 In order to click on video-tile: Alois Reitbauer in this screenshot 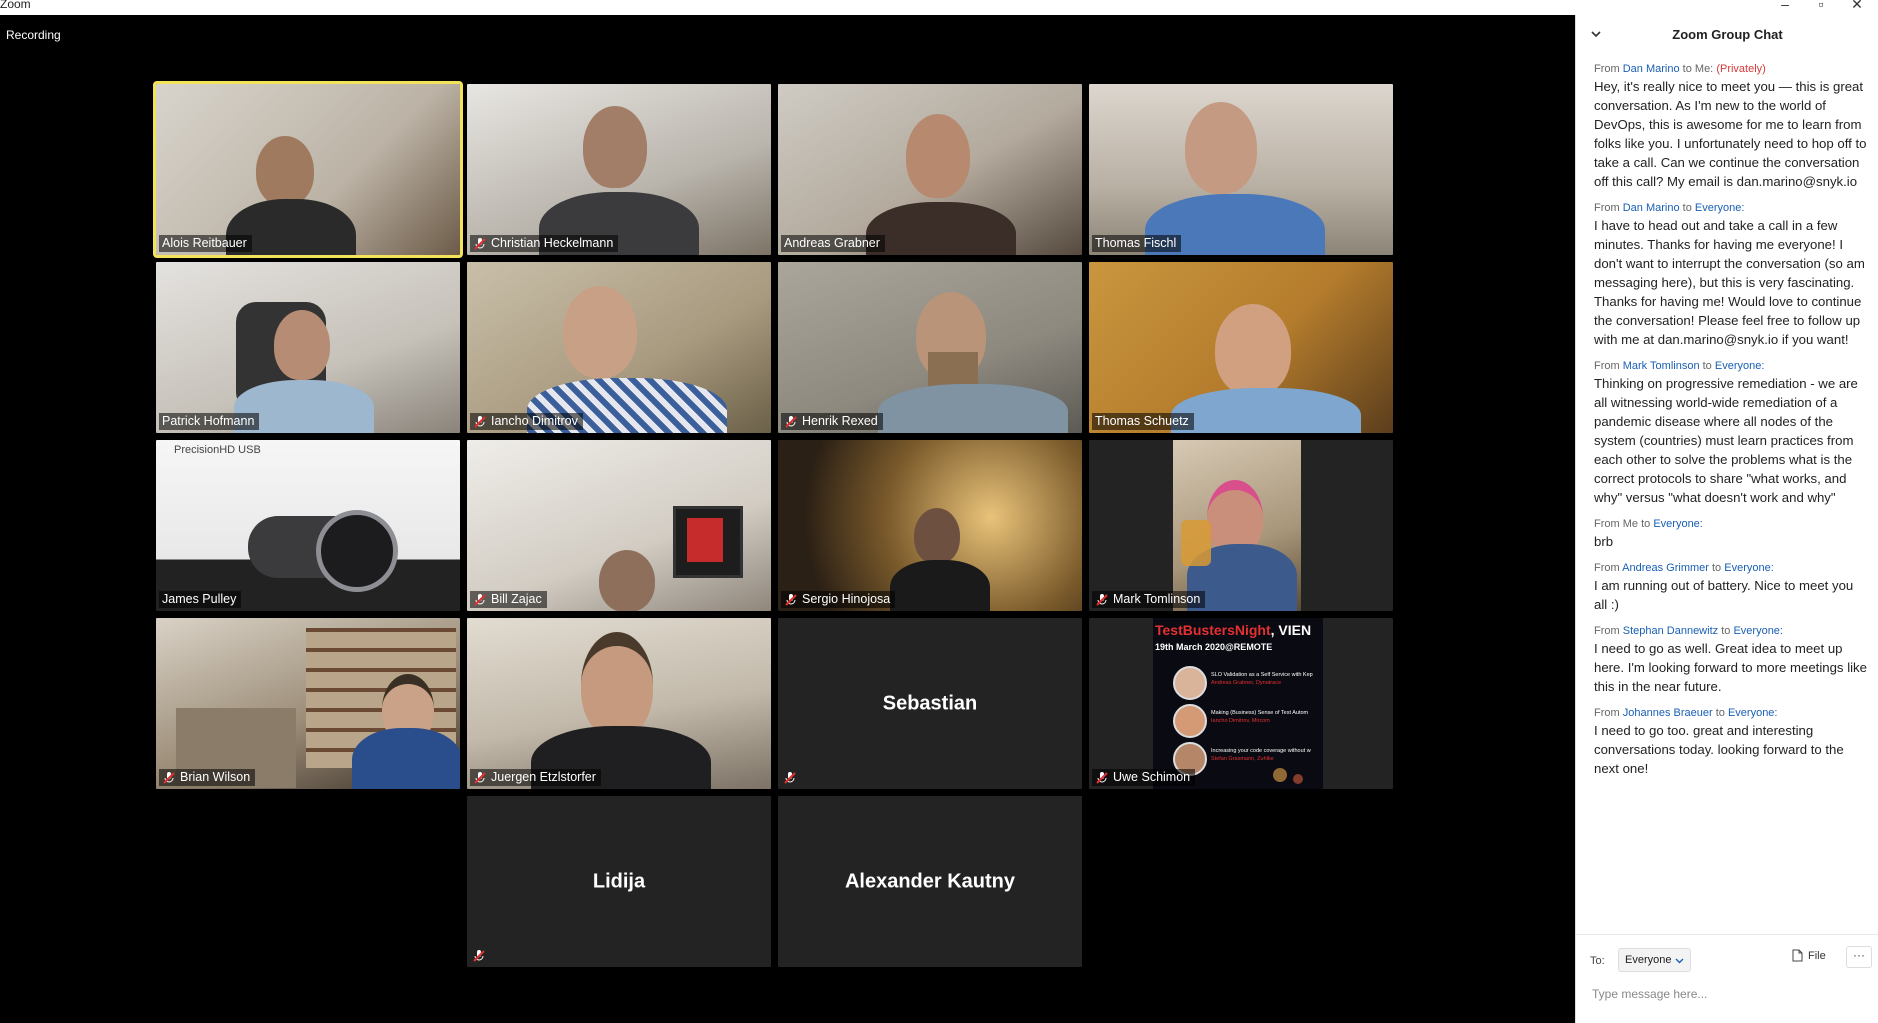, I will do `click(308, 169)`.